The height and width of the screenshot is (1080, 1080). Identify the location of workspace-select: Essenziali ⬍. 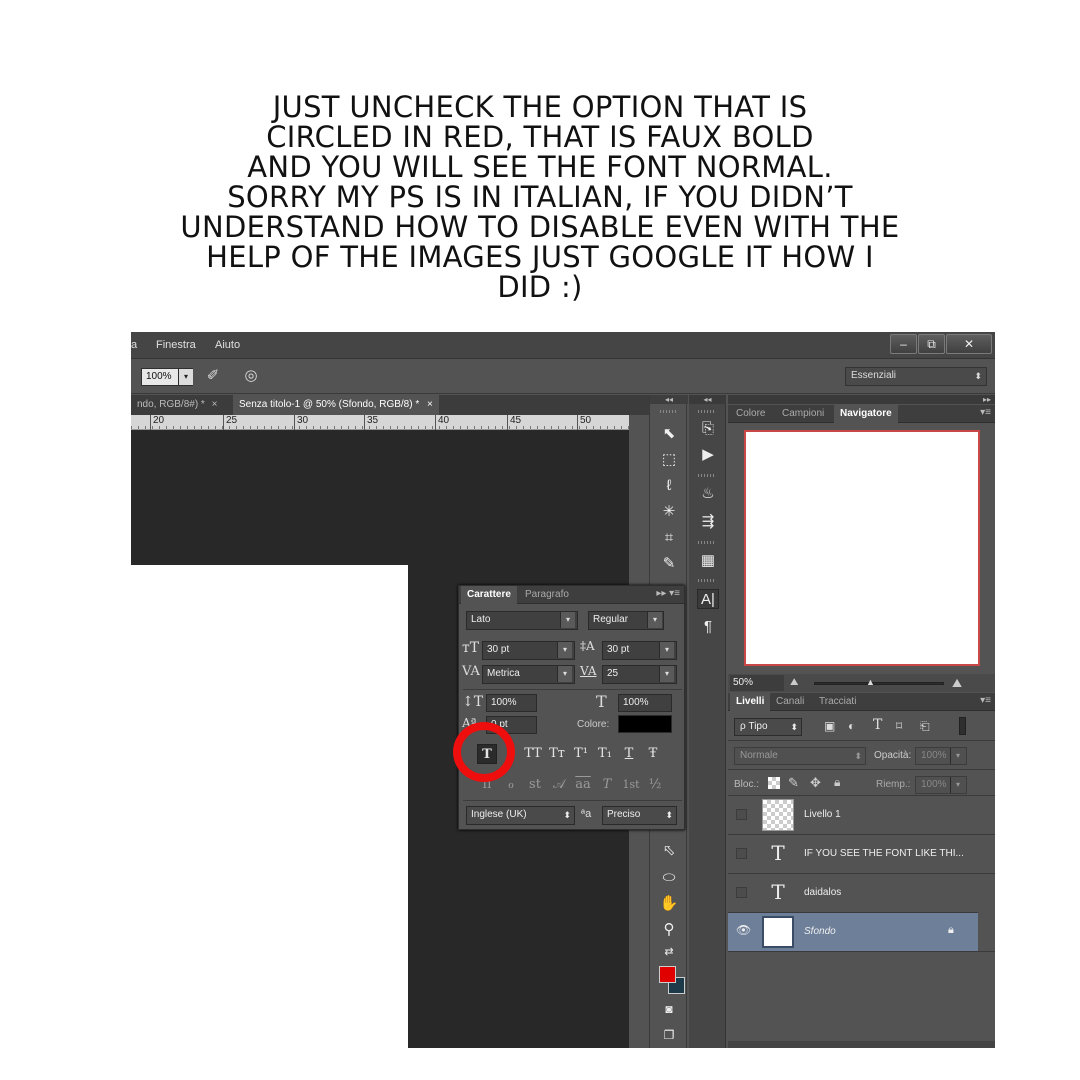
(916, 376).